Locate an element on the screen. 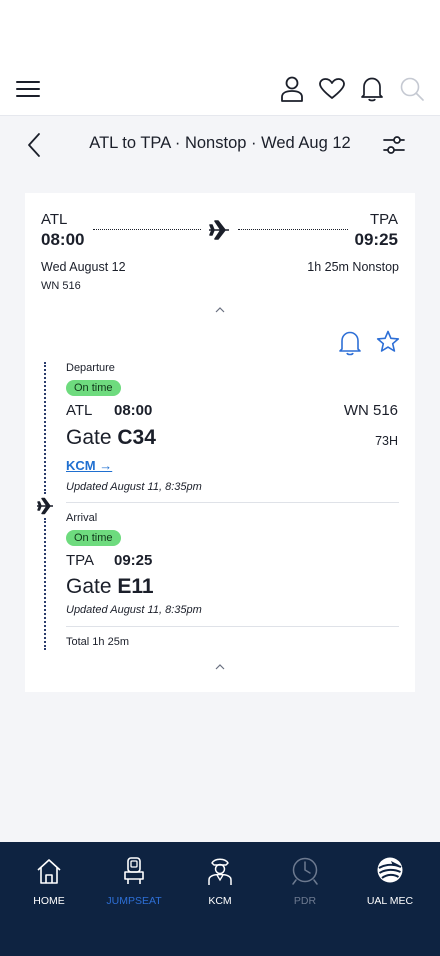 Image resolution: width=440 pixels, height=956 pixels. back-icon is located at coordinates (34, 145).